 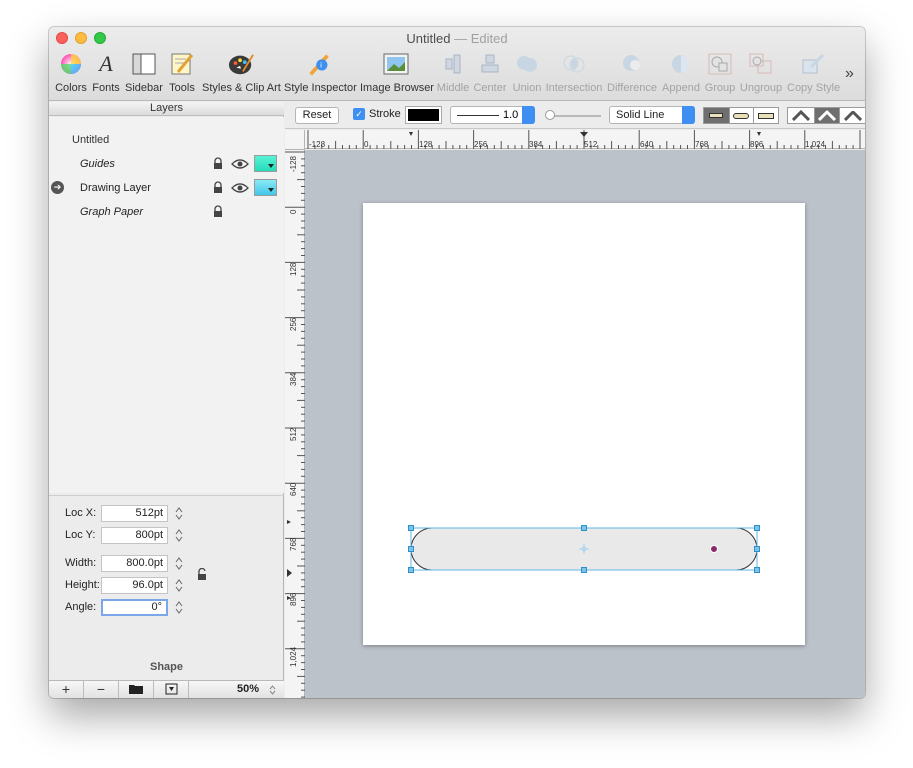 I want to click on loc-y-stepper, so click(x=179, y=535).